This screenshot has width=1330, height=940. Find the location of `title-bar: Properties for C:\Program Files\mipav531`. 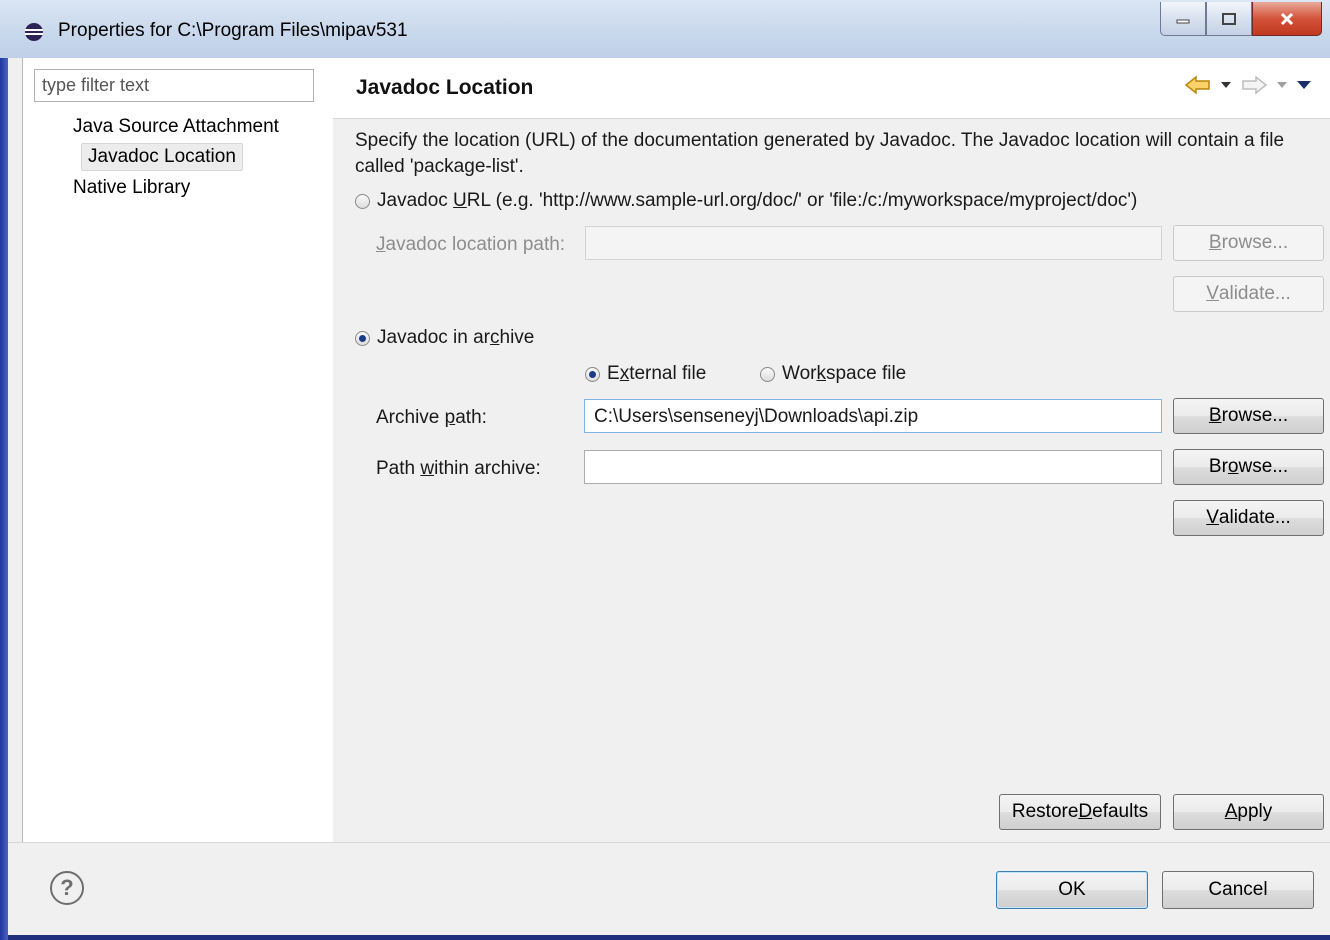

title-bar: Properties for C:\Program Files\mipav531 is located at coordinates (665, 29).